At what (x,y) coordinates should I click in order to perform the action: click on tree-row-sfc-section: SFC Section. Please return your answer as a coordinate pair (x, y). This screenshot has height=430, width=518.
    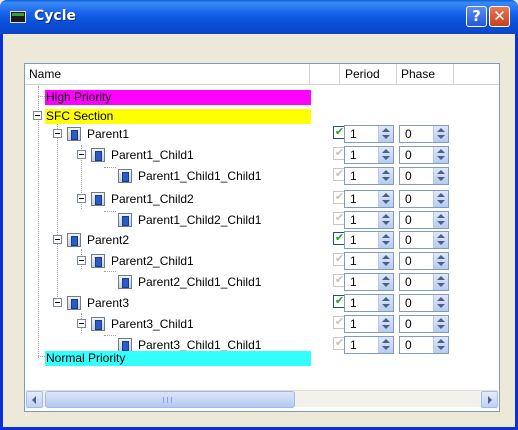
    Looking at the image, I should click on (262, 116).